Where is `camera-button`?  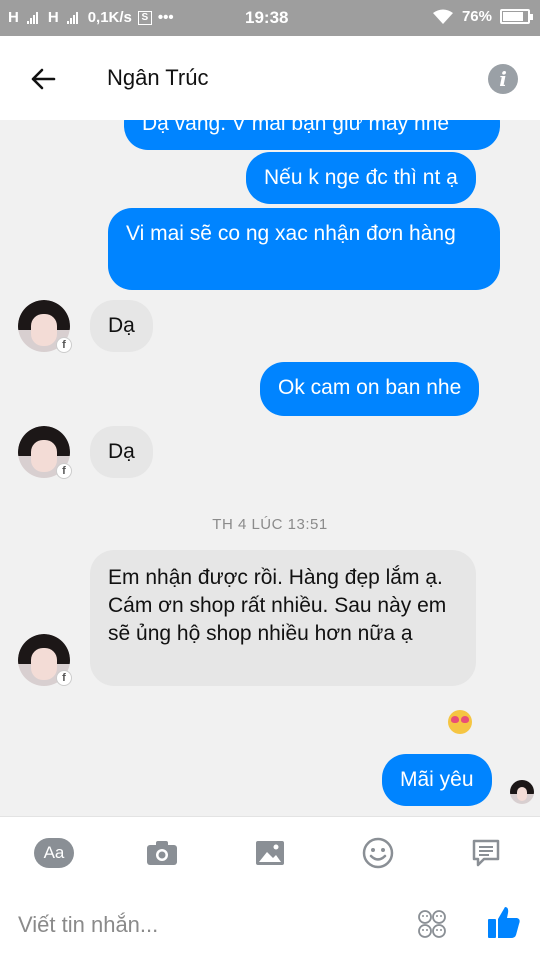 camera-button is located at coordinates (162, 853).